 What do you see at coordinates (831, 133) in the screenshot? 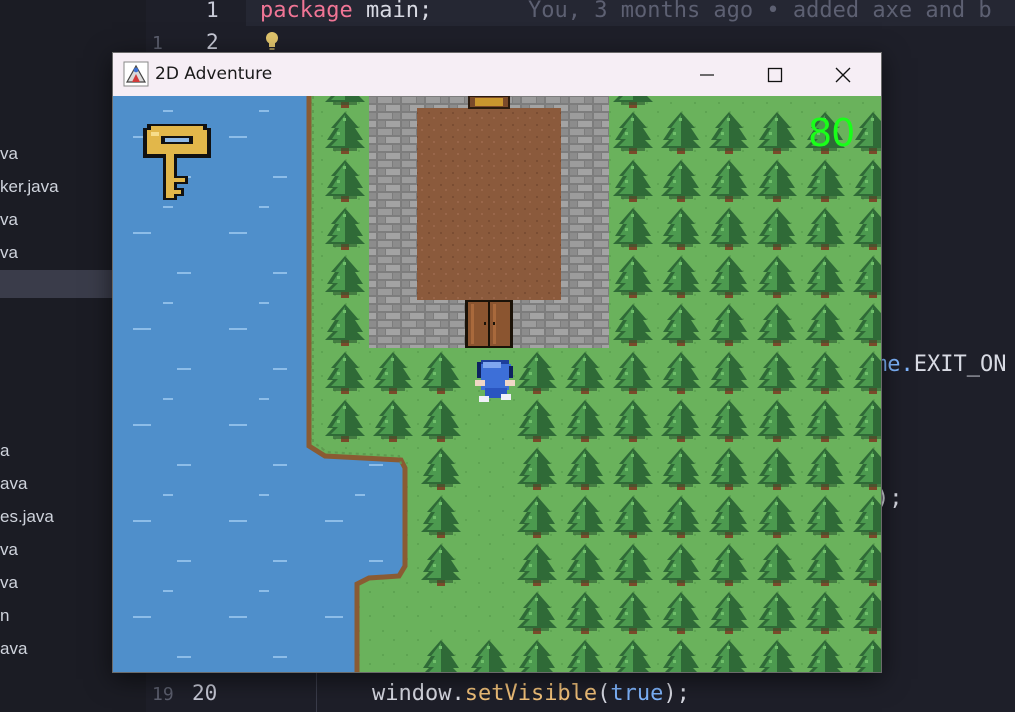
I see `frame-counter: 80` at bounding box center [831, 133].